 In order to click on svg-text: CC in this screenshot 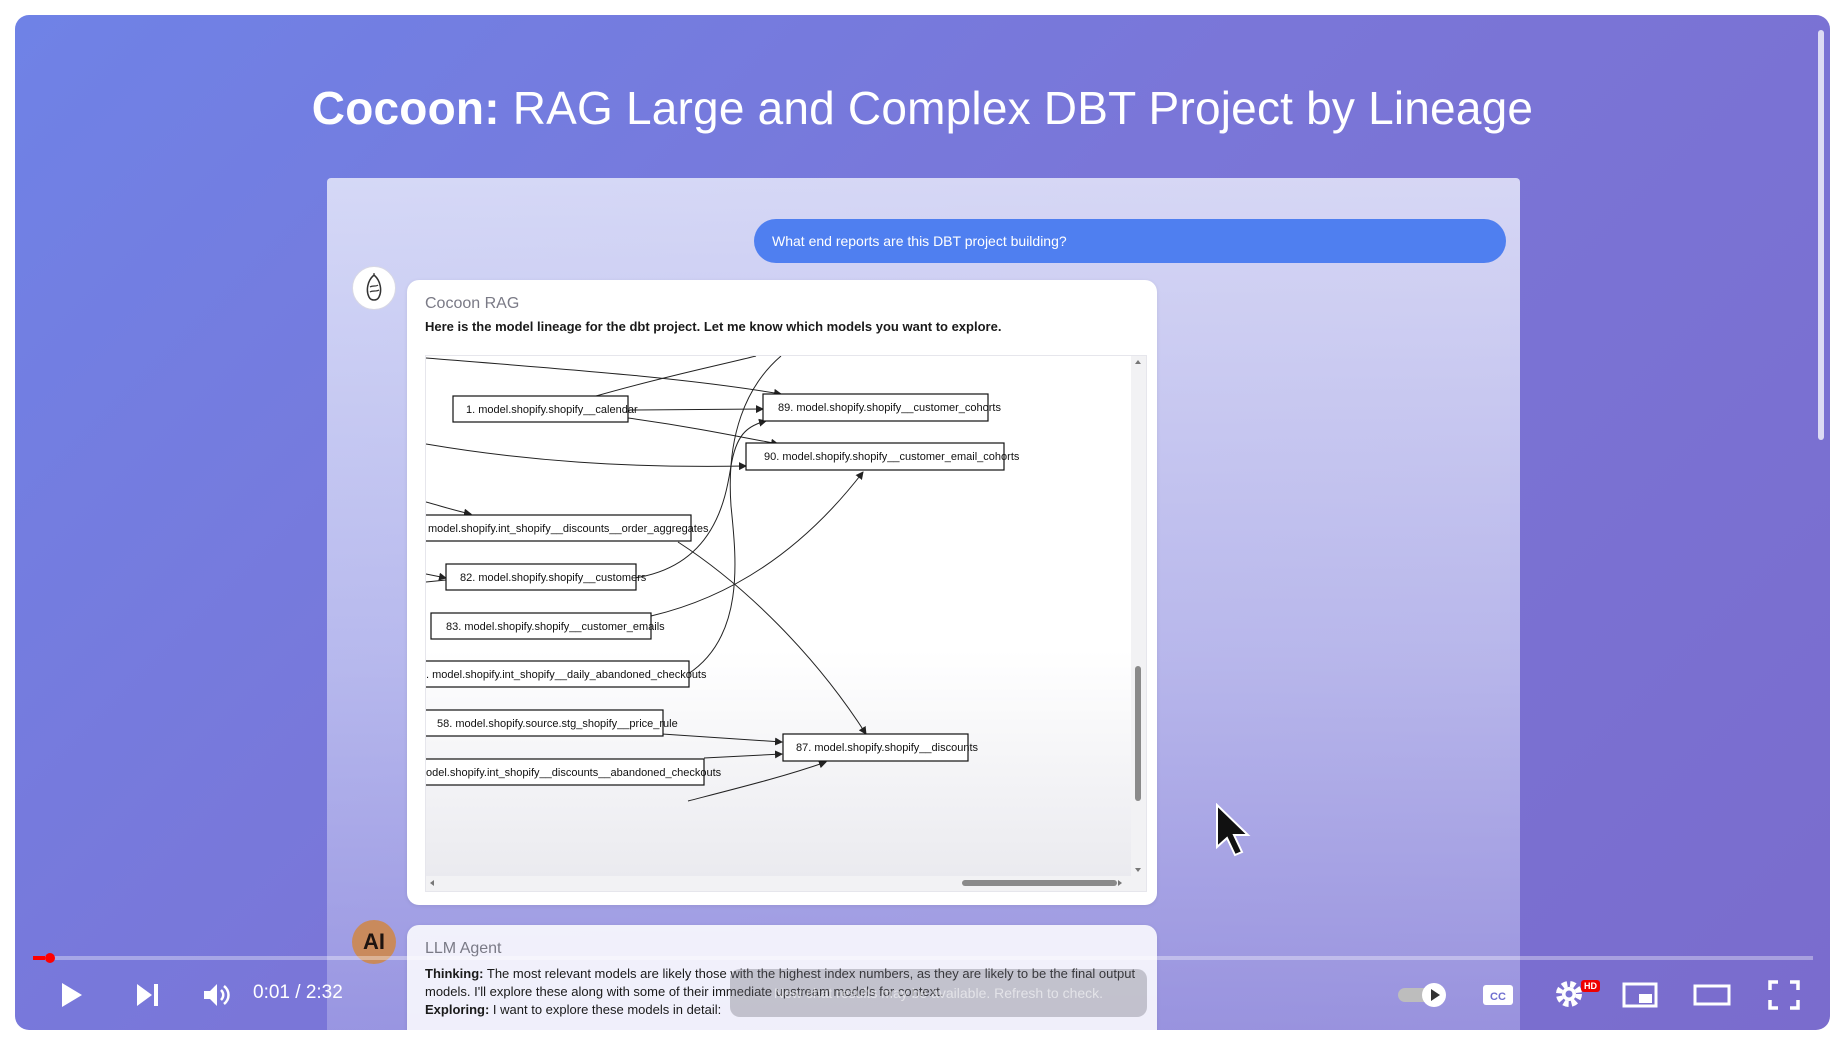, I will do `click(1498, 997)`.